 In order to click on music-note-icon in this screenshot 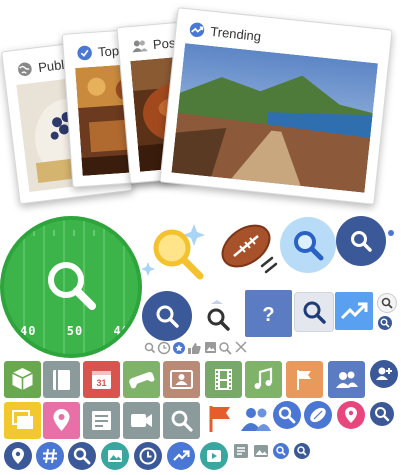, I will do `click(263, 378)`.